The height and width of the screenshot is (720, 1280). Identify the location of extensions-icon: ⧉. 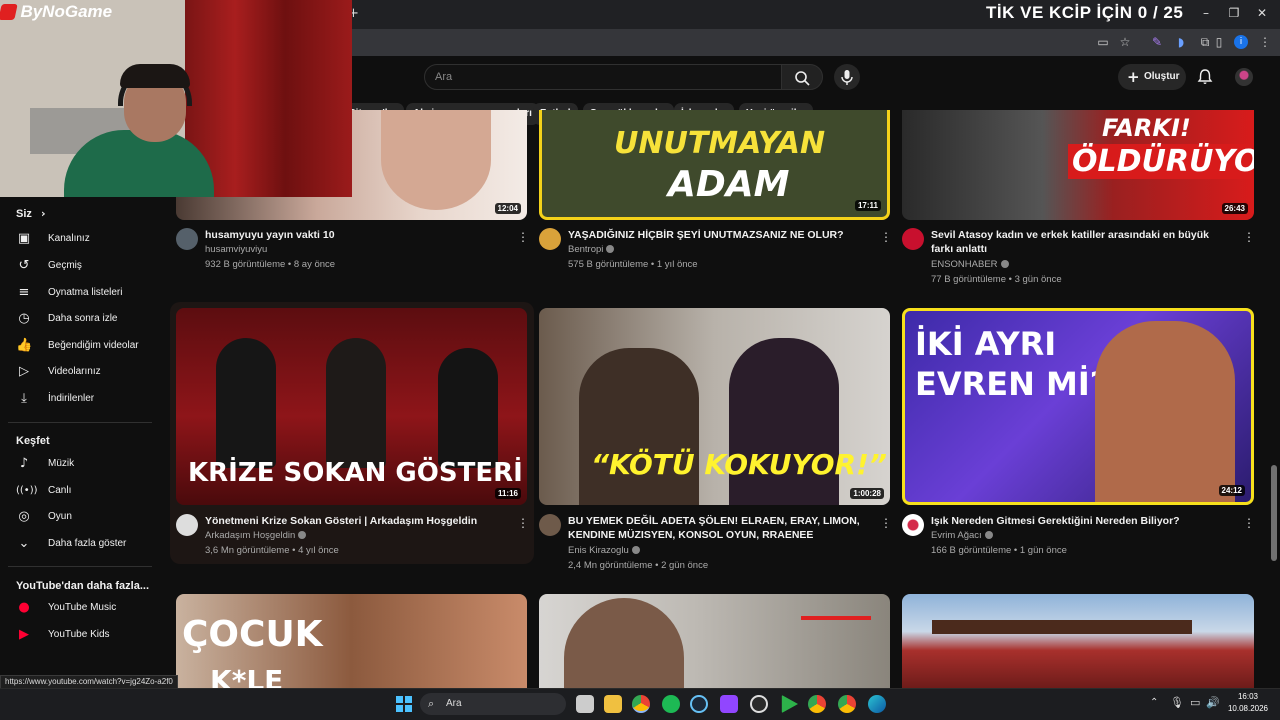
(1205, 42).